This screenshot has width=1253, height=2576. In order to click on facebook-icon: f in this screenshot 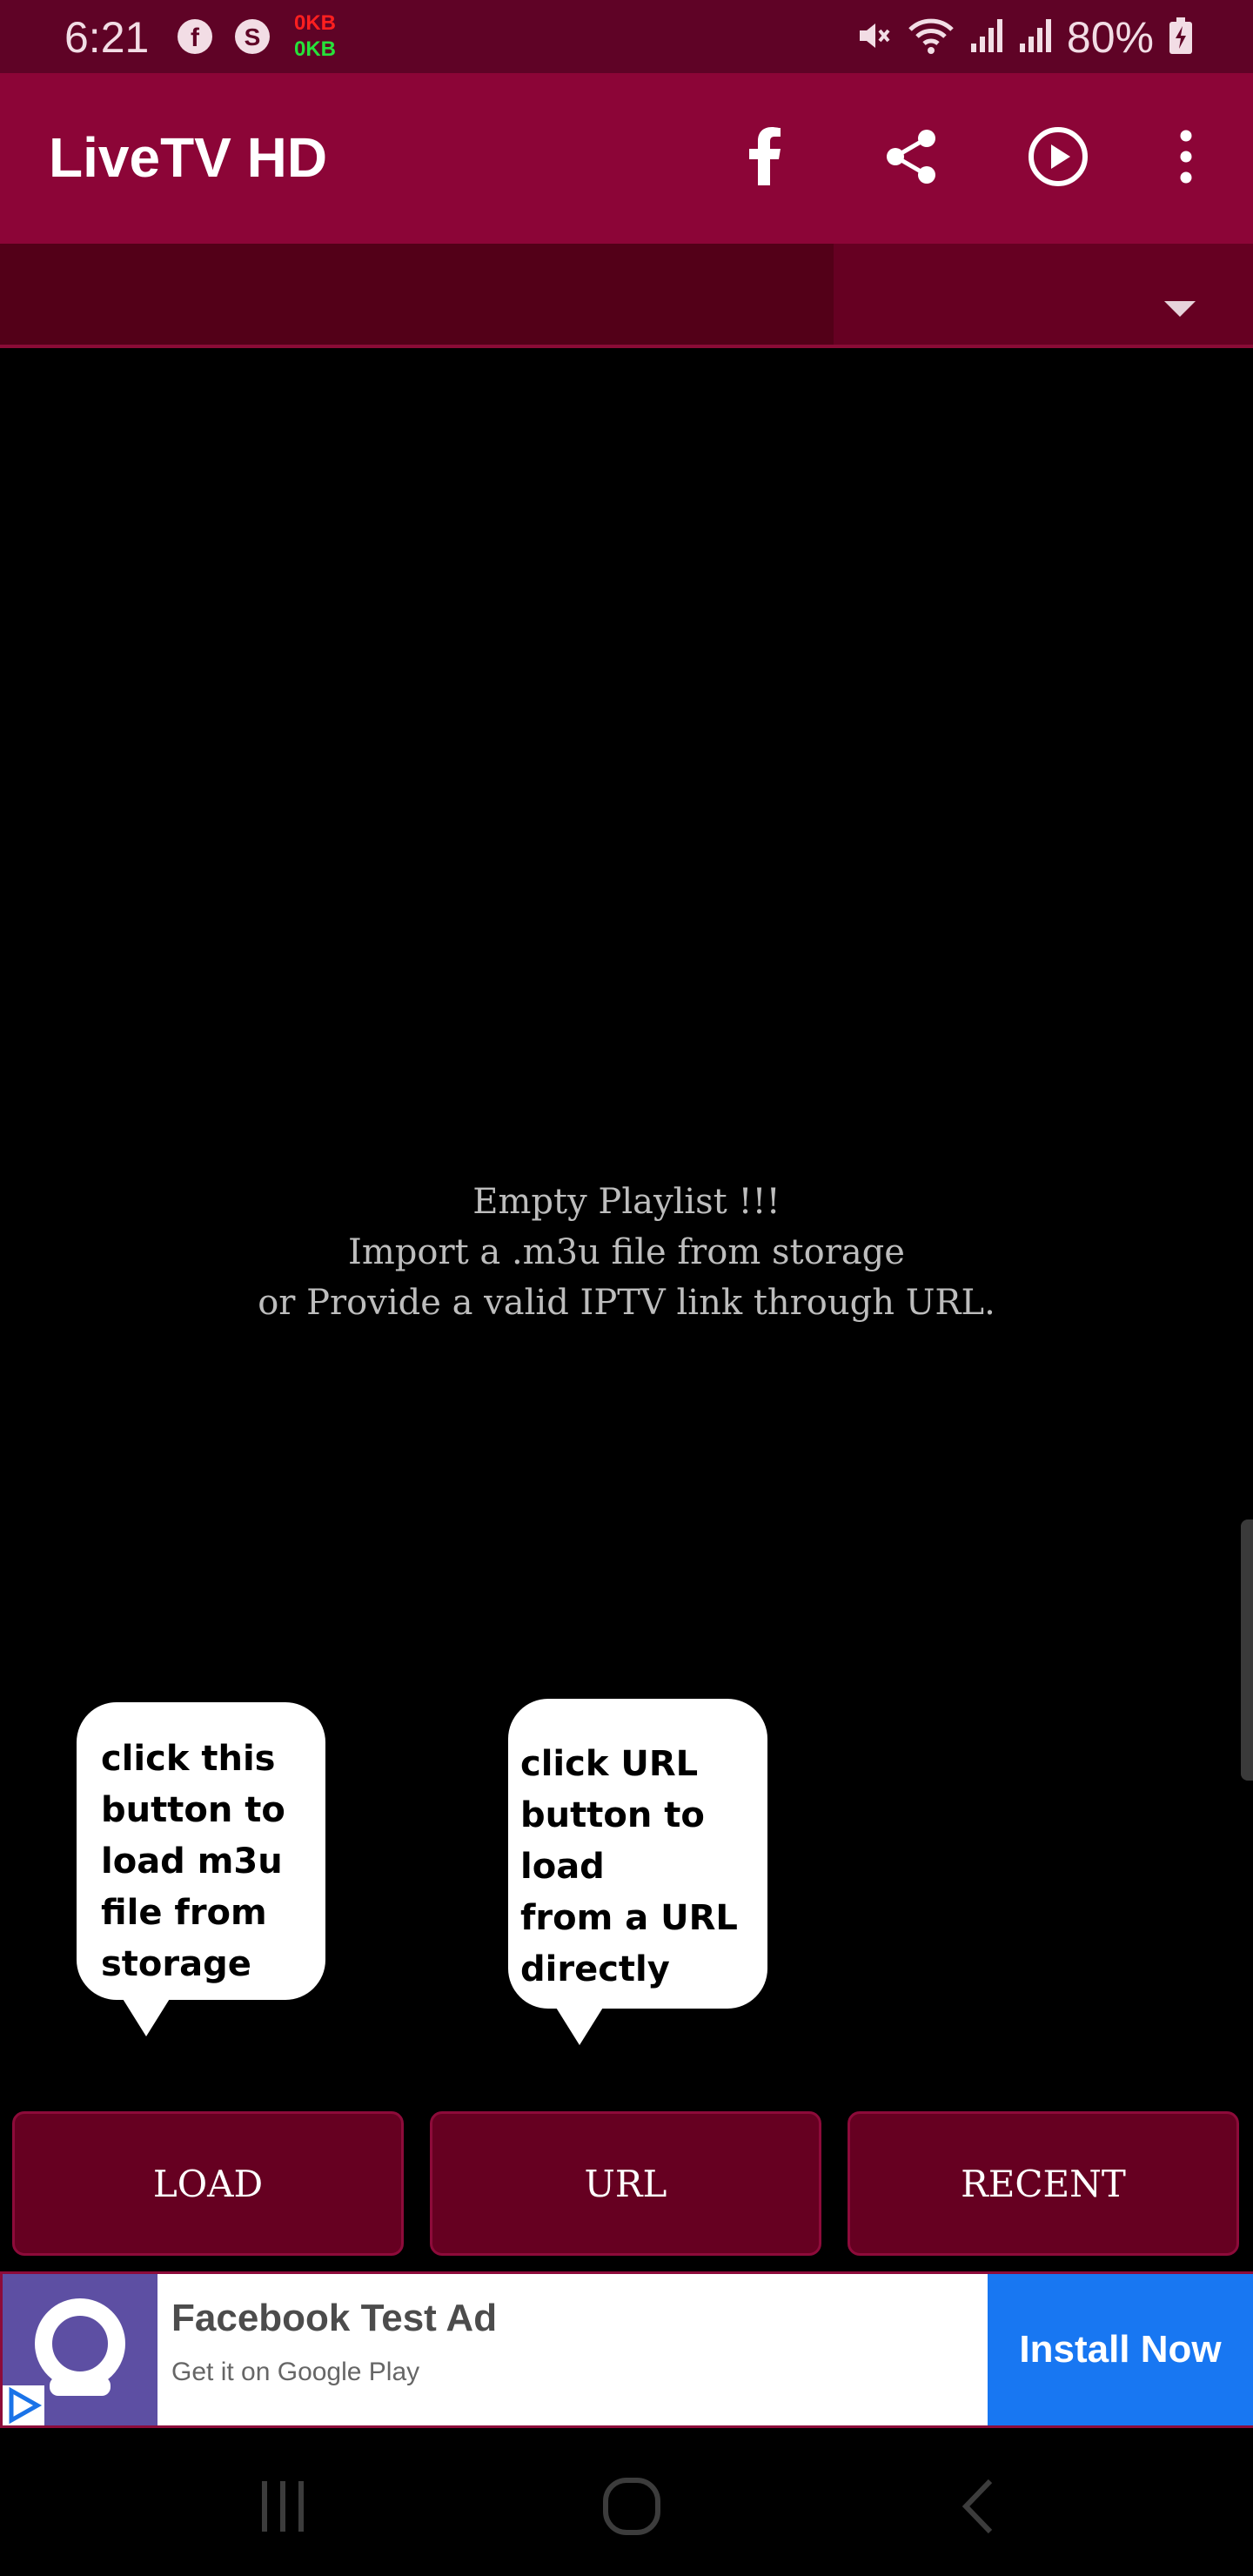, I will do `click(195, 37)`.